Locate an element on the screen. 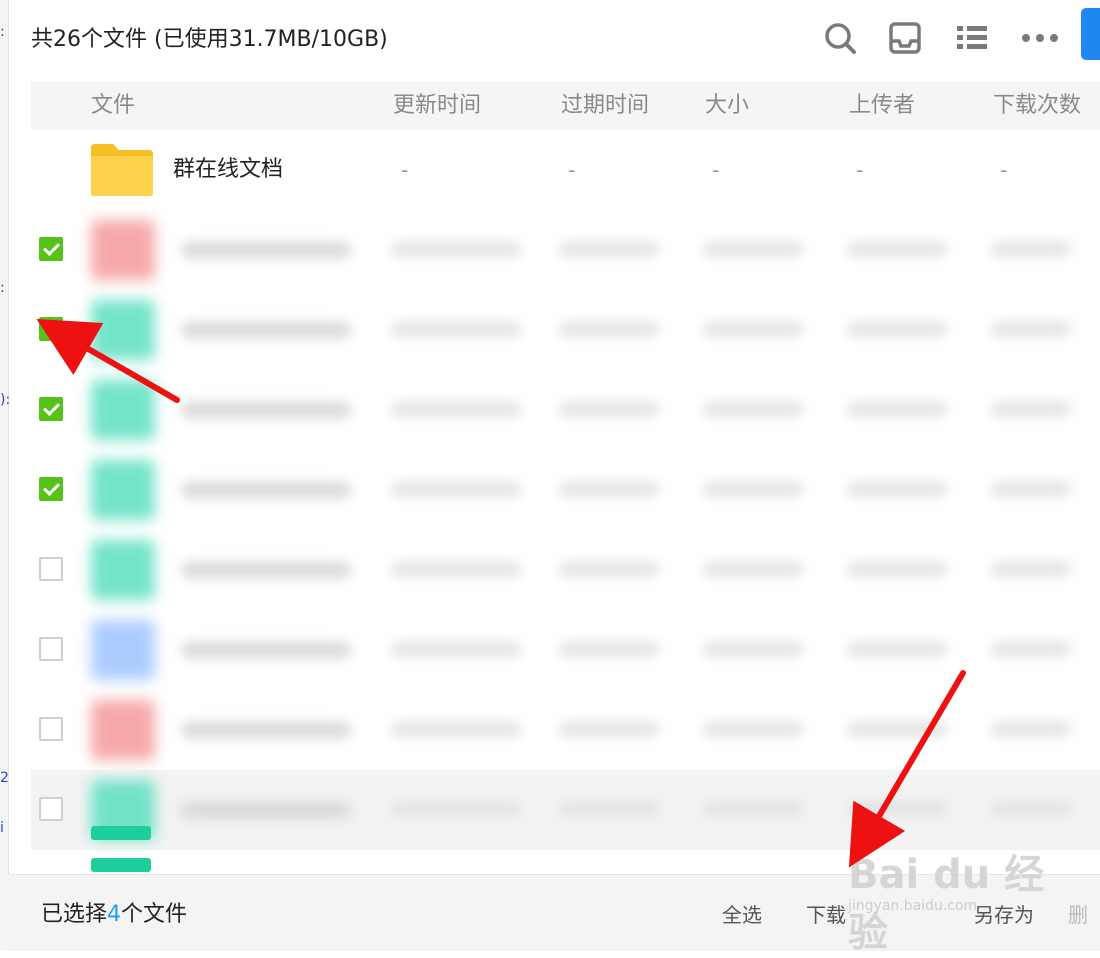  left-strip-char: ): is located at coordinates (5, 400).